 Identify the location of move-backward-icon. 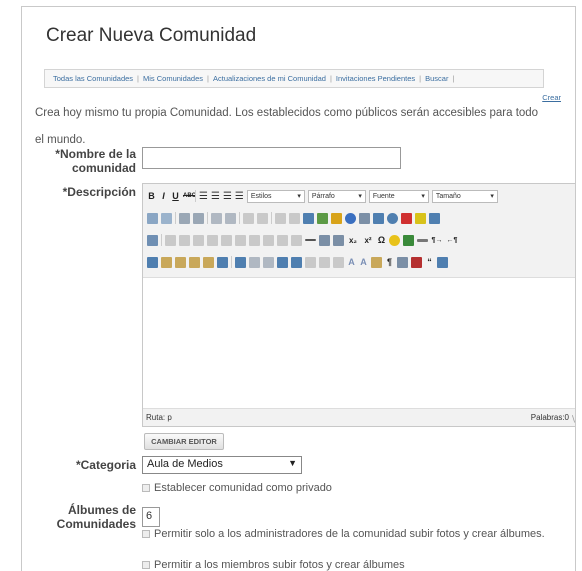
(268, 262).